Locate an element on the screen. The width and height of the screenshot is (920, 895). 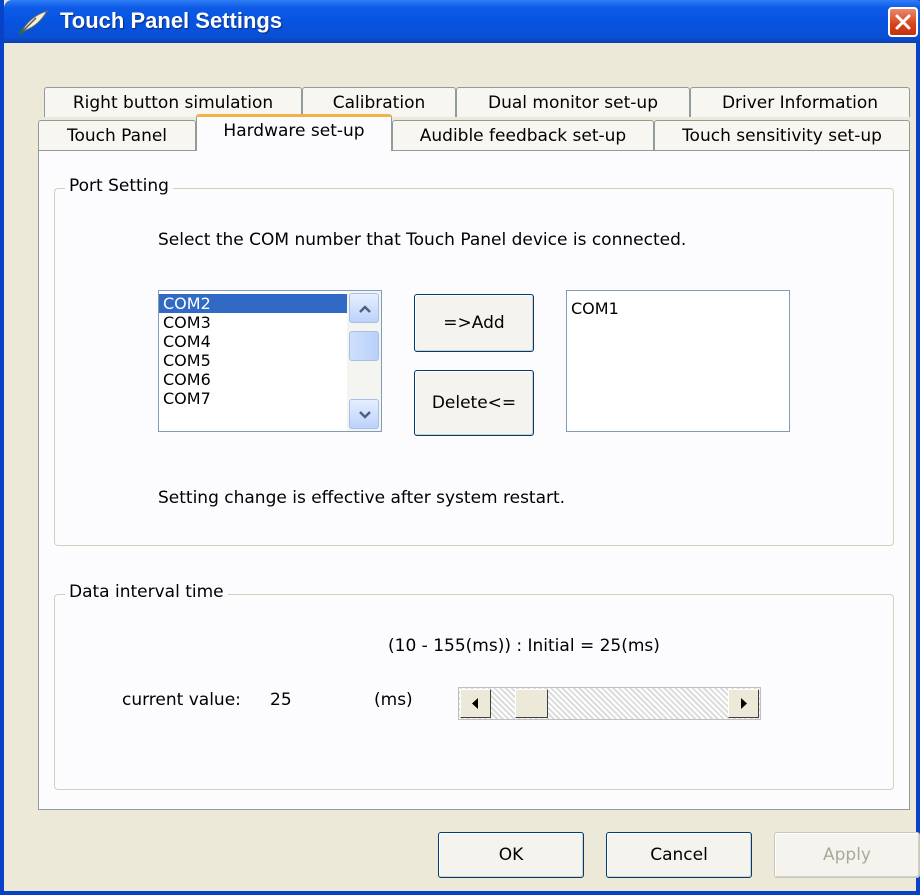
ports-vertical-scrollbar is located at coordinates (364, 361).